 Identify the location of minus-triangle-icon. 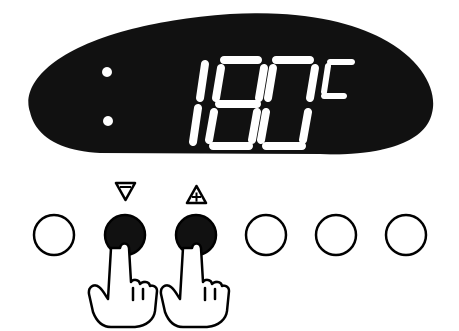
(125, 191).